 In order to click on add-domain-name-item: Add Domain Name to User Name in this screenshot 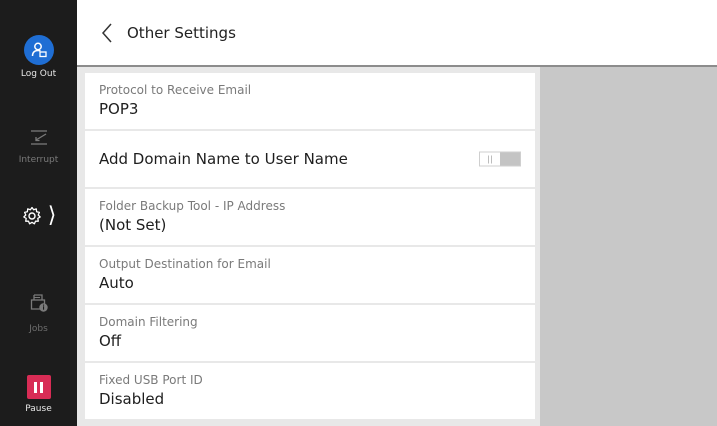, I will do `click(310, 159)`.